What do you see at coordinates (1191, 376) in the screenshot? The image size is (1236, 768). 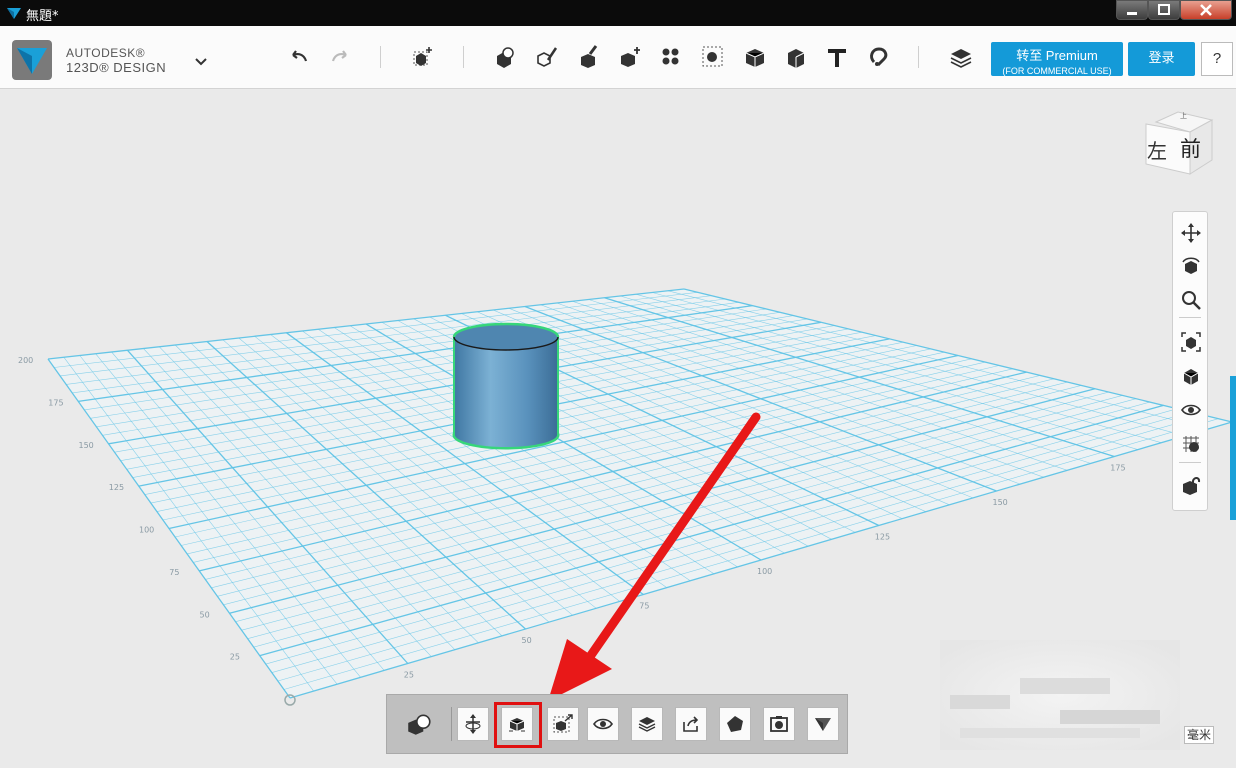 I see `view-cube-icon` at bounding box center [1191, 376].